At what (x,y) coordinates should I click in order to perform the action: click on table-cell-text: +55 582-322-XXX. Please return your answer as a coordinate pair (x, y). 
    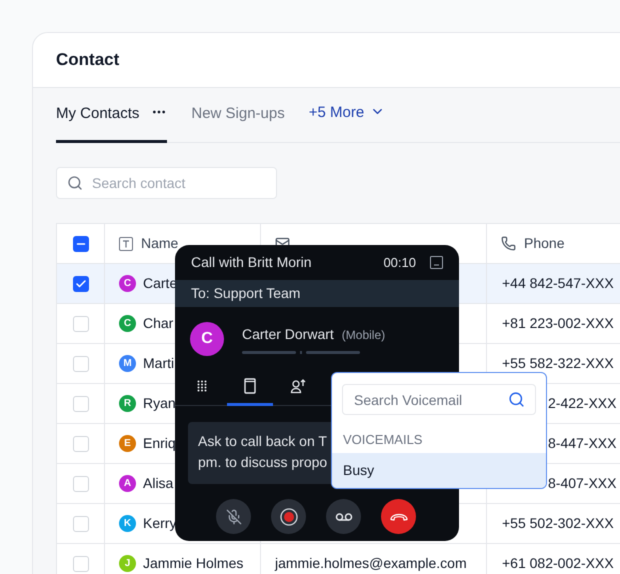
    Looking at the image, I should click on (558, 363).